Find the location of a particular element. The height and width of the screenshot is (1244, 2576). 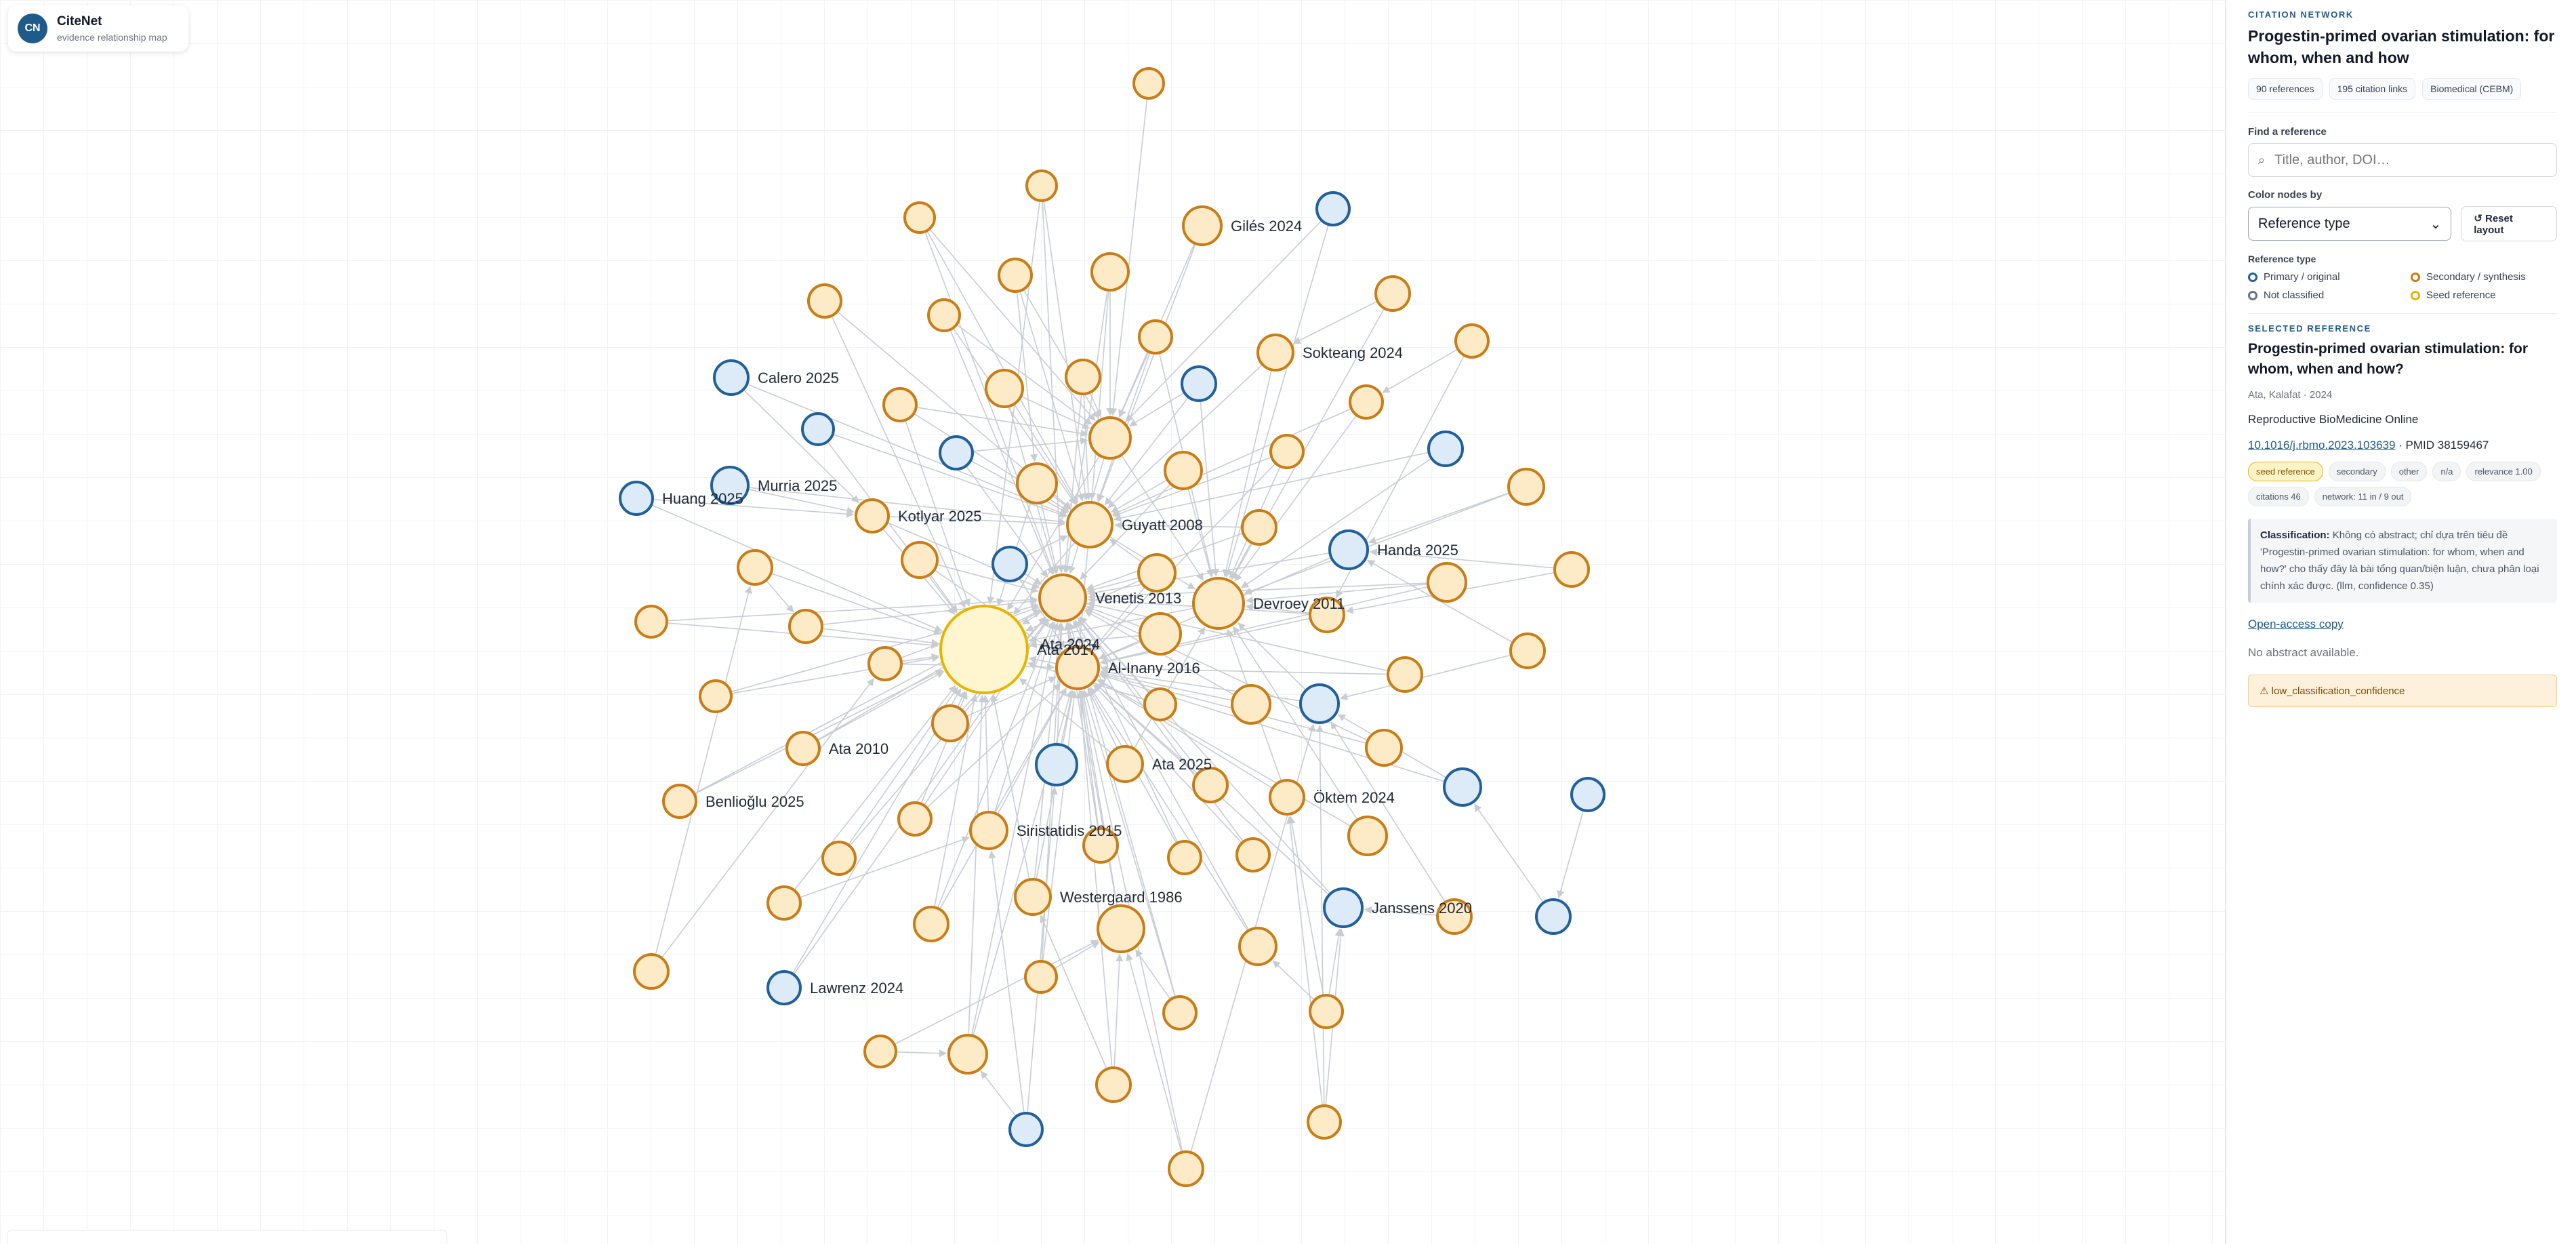

reset-layout-button: ↺ Reset layout is located at coordinates (2509, 224).